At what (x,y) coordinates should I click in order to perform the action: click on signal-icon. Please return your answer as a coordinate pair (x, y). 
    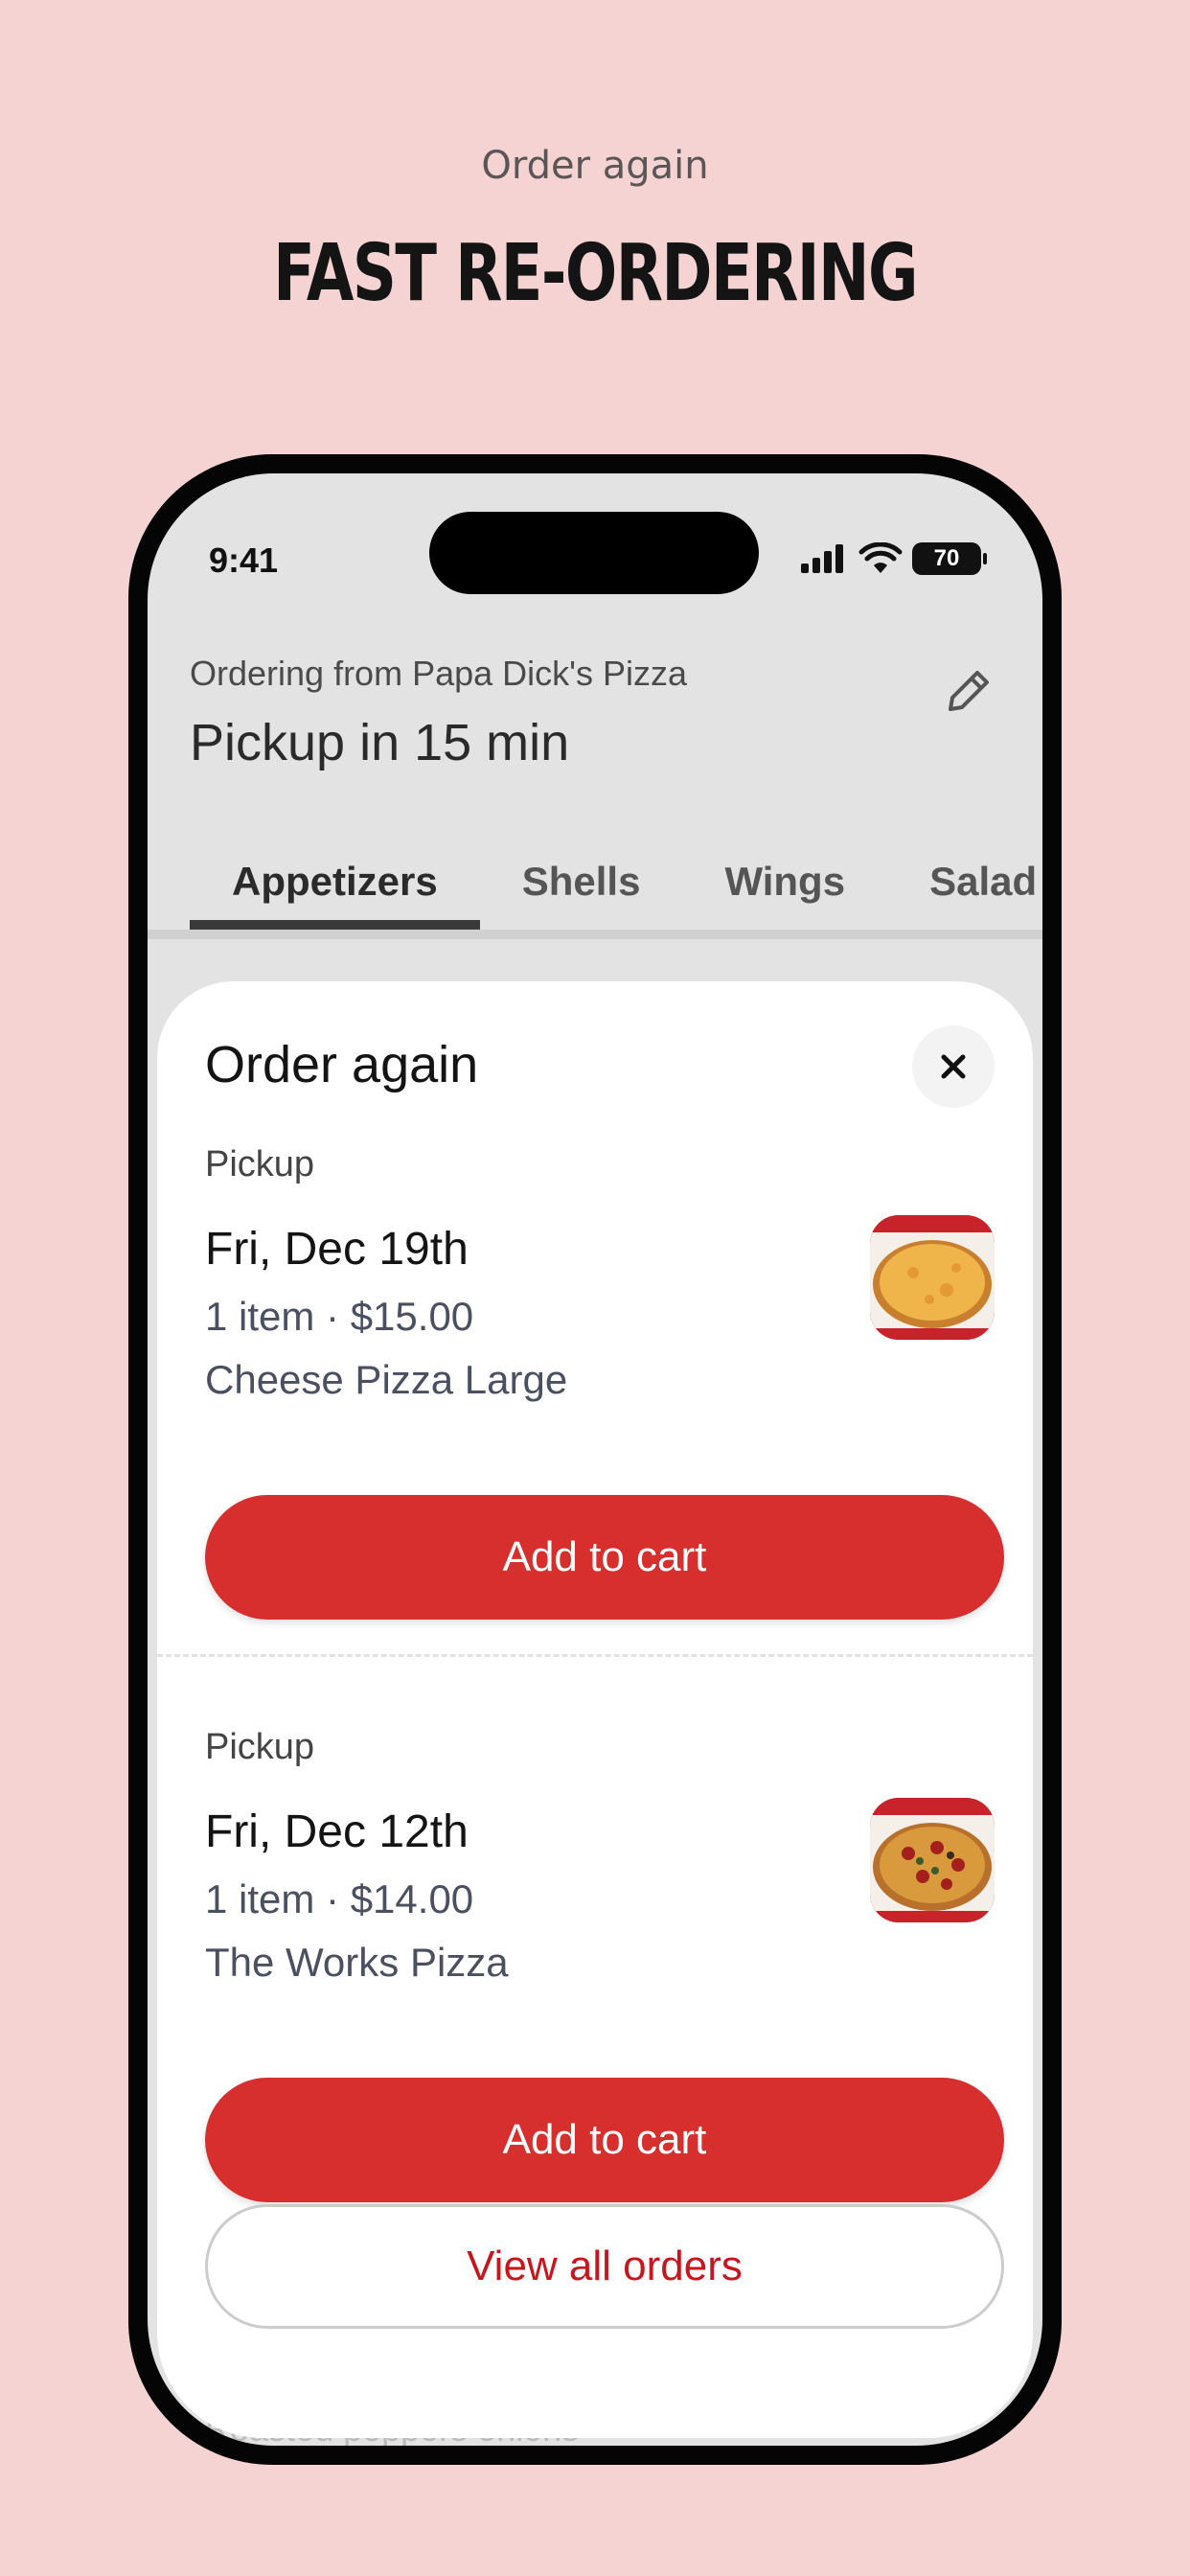
    Looking at the image, I should click on (822, 558).